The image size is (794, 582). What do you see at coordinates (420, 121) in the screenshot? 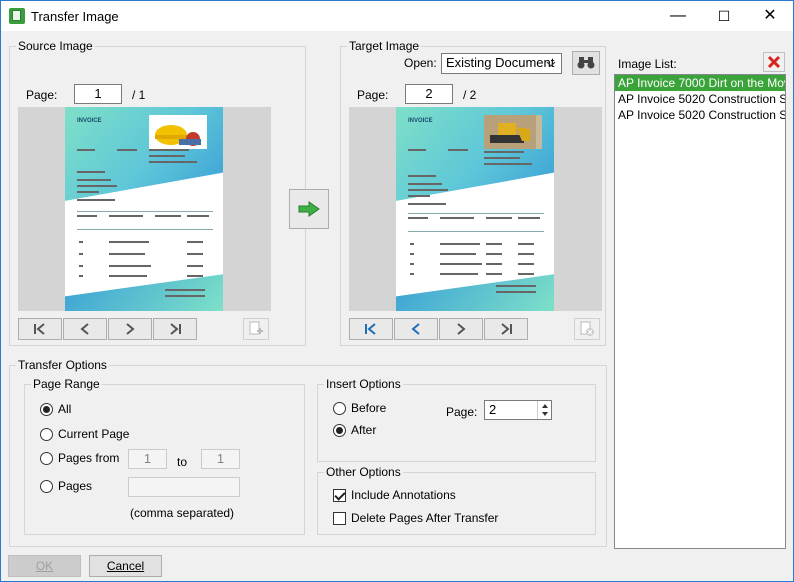
I see `target-doc-header: INVOICE` at bounding box center [420, 121].